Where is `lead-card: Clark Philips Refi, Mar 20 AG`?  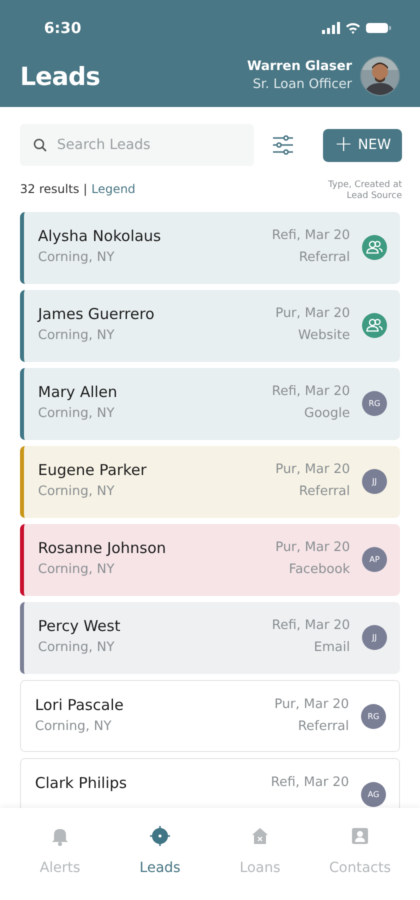 lead-card: Clark Philips Refi, Mar 20 AG is located at coordinates (210, 783).